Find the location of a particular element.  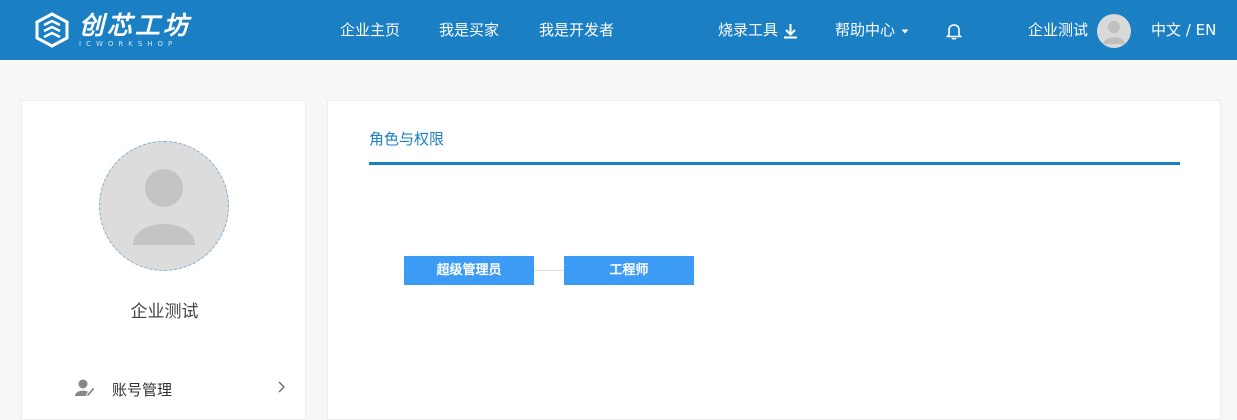

logo-text: 创芯工坊 ICWORKSHOP is located at coordinates (149, 30).